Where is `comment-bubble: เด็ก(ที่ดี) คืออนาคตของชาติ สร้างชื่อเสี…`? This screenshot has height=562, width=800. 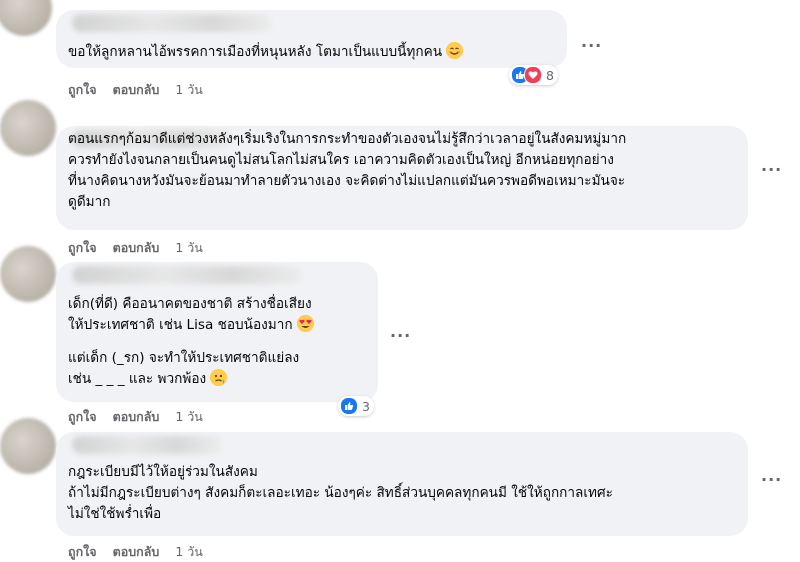 comment-bubble: เด็ก(ที่ดี) คืออนาคตของชาติ สร้างชื่อเสี… is located at coordinates (217, 332).